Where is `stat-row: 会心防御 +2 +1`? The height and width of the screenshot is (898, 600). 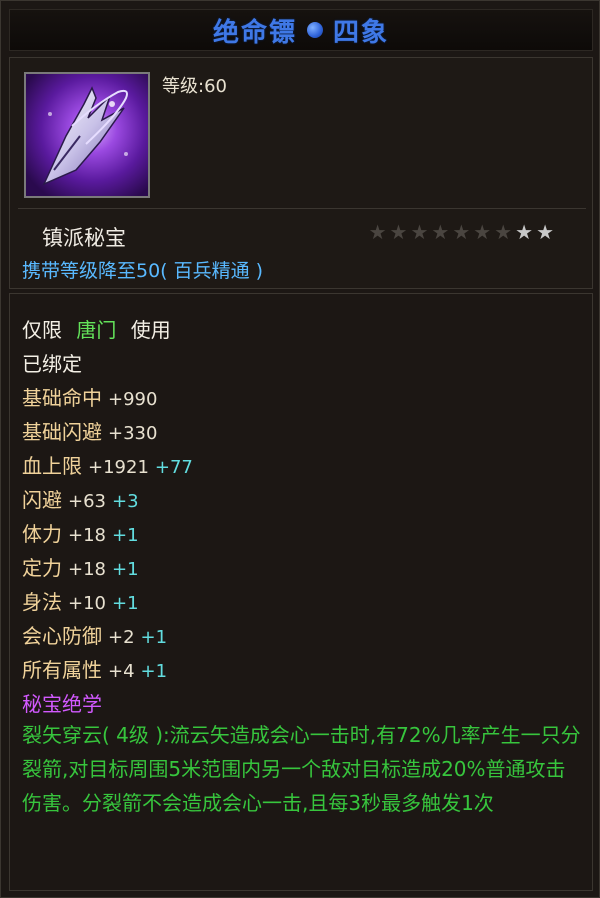 stat-row: 会心防御 +2 +1 is located at coordinates (94, 634).